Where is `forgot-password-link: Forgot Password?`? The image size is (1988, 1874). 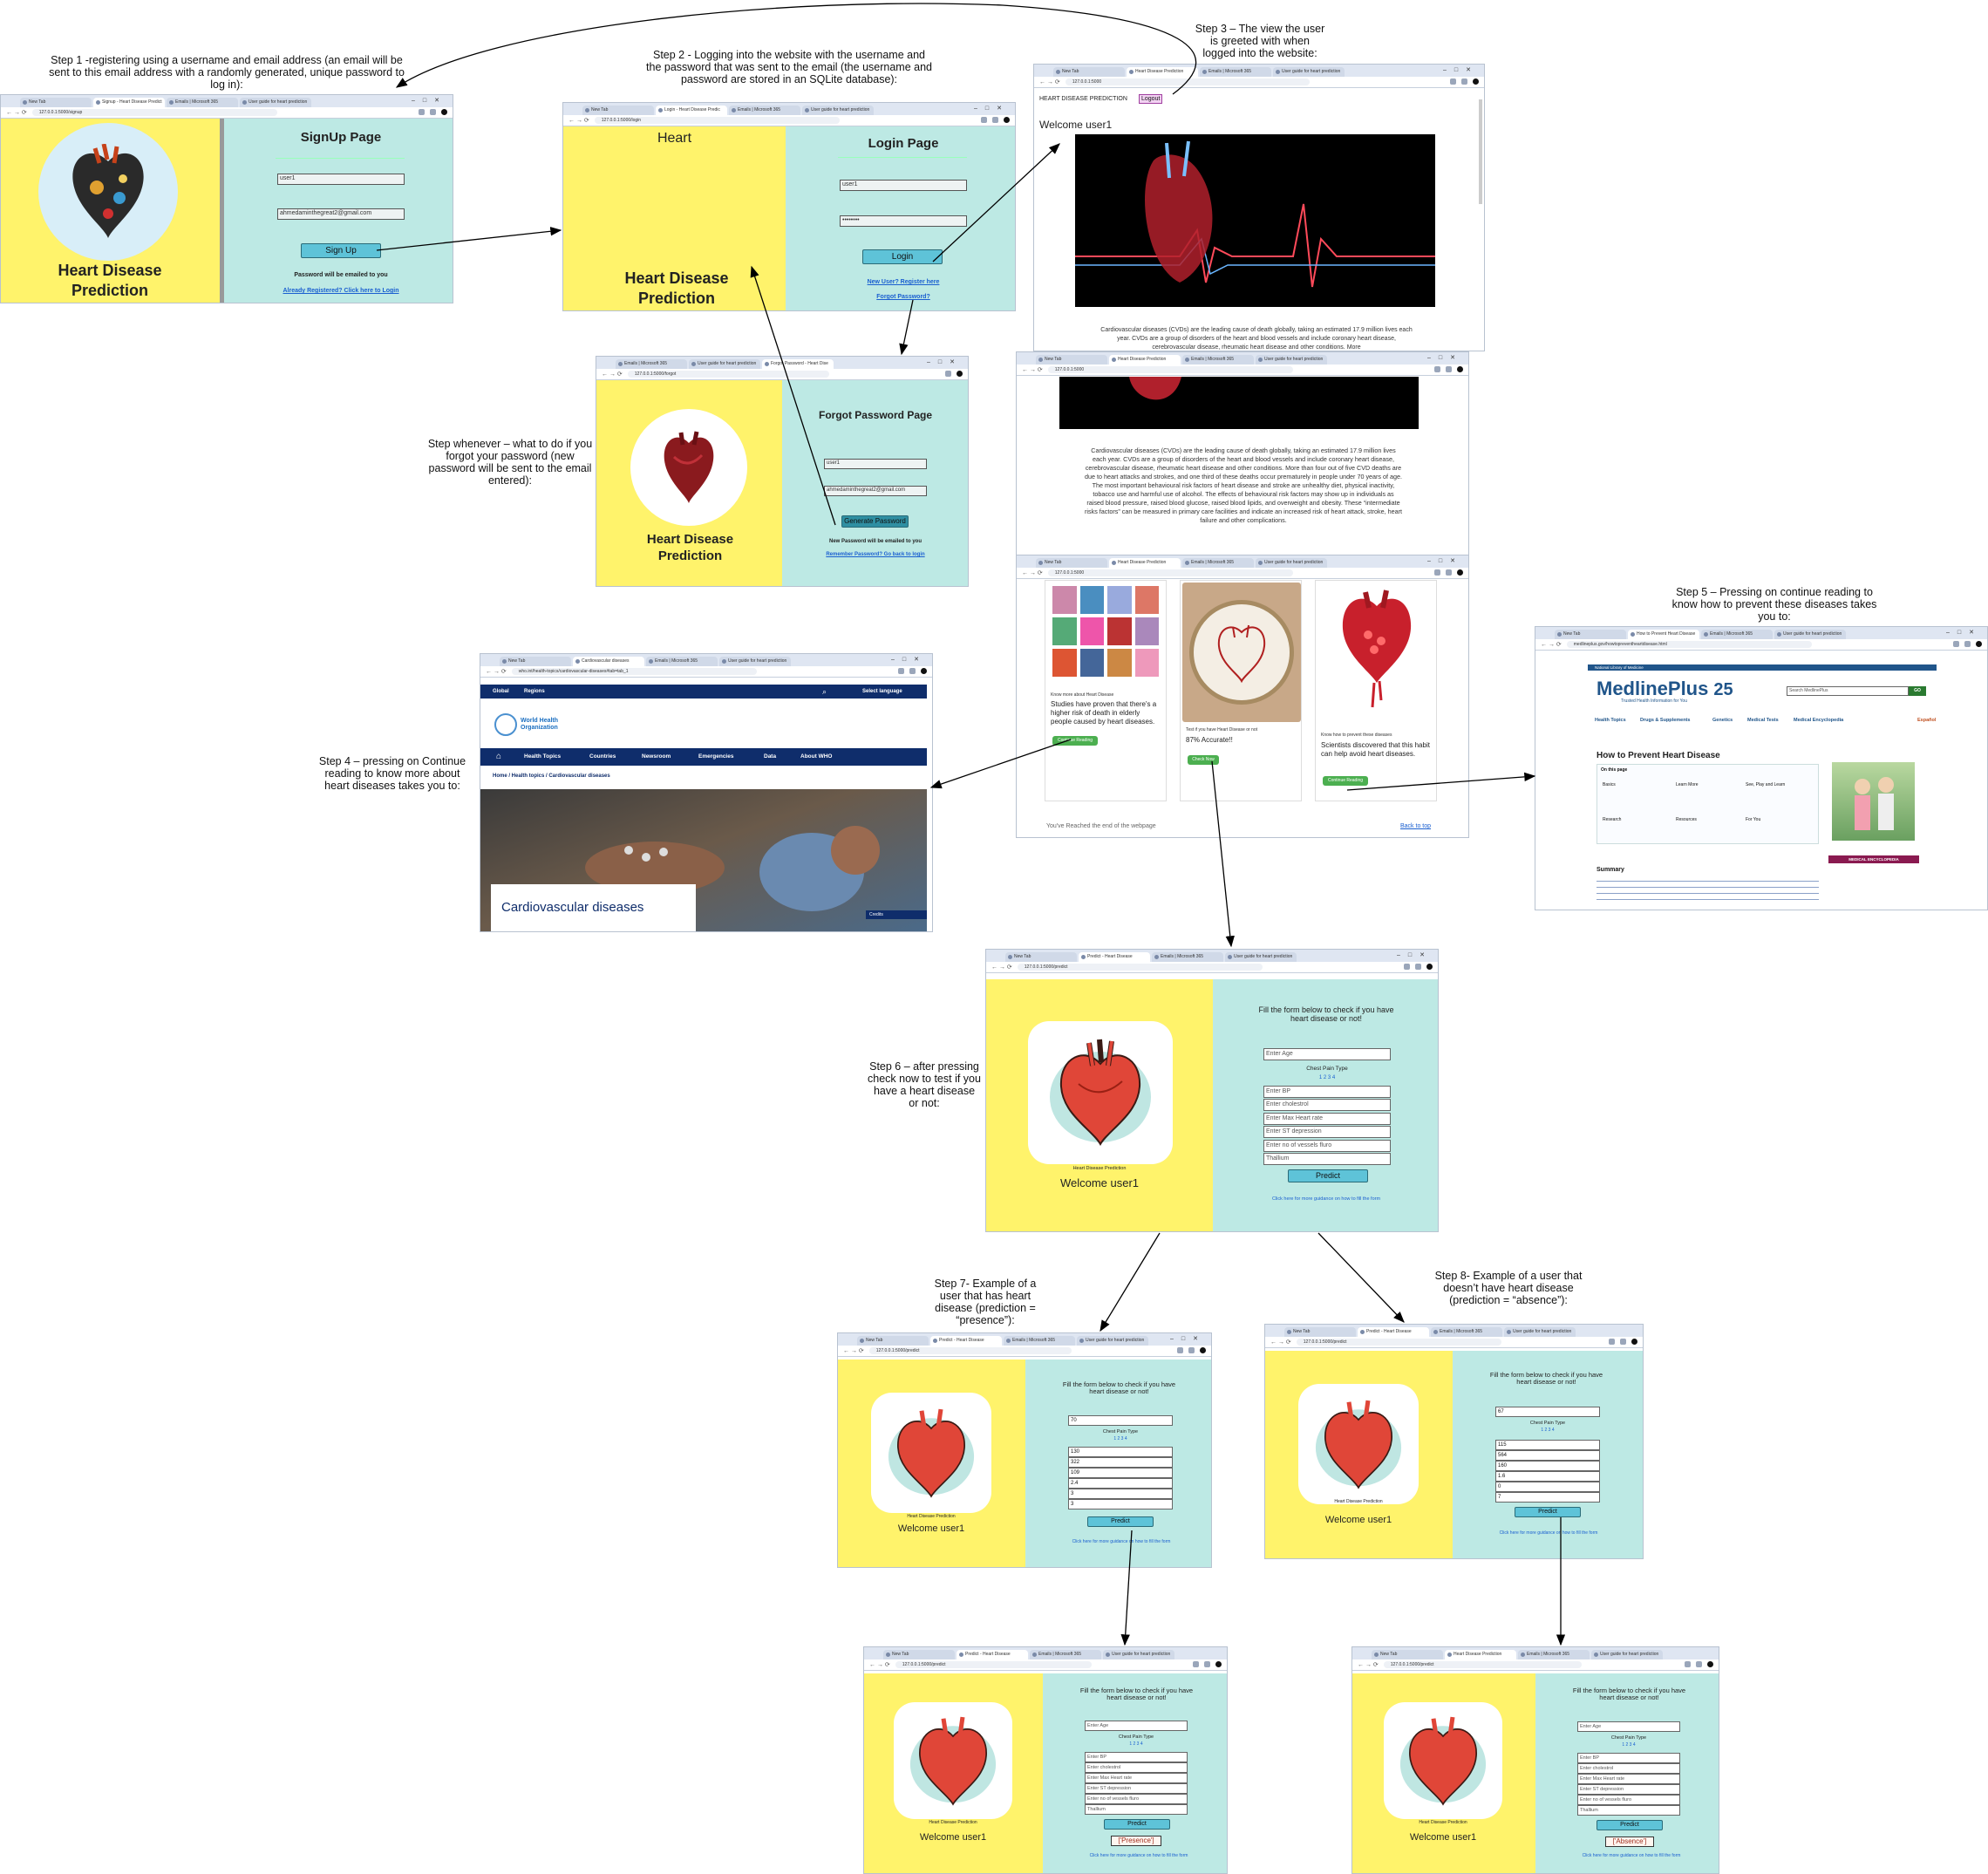
forgot-password-link: Forgot Password? is located at coordinates (904, 297).